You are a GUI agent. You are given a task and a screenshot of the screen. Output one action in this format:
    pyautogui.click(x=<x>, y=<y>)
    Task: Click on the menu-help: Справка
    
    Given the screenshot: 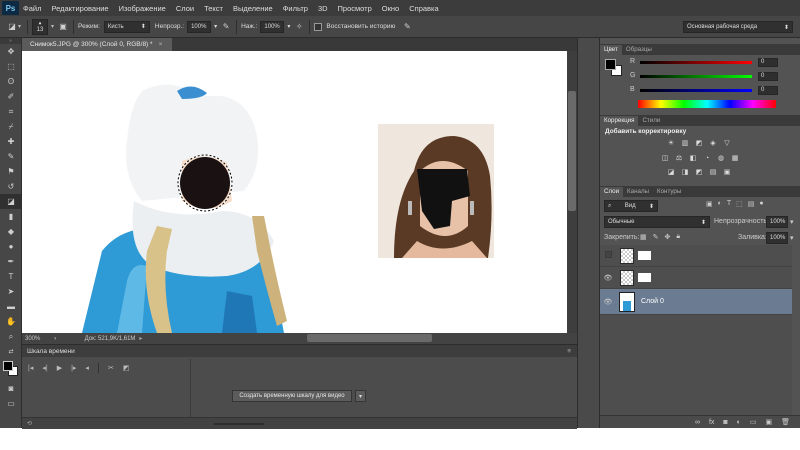 What is the action you would take?
    pyautogui.click(x=423, y=8)
    